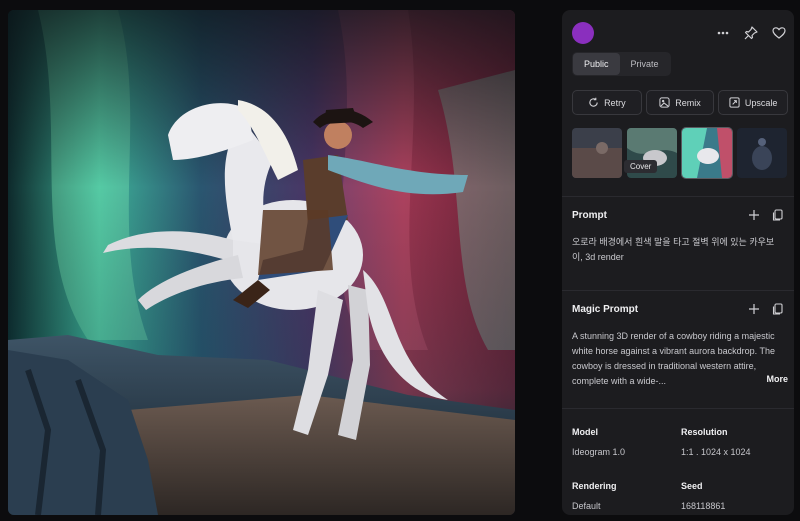 The height and width of the screenshot is (521, 800). What do you see at coordinates (596, 64) in the screenshot?
I see `tab-public: Public` at bounding box center [596, 64].